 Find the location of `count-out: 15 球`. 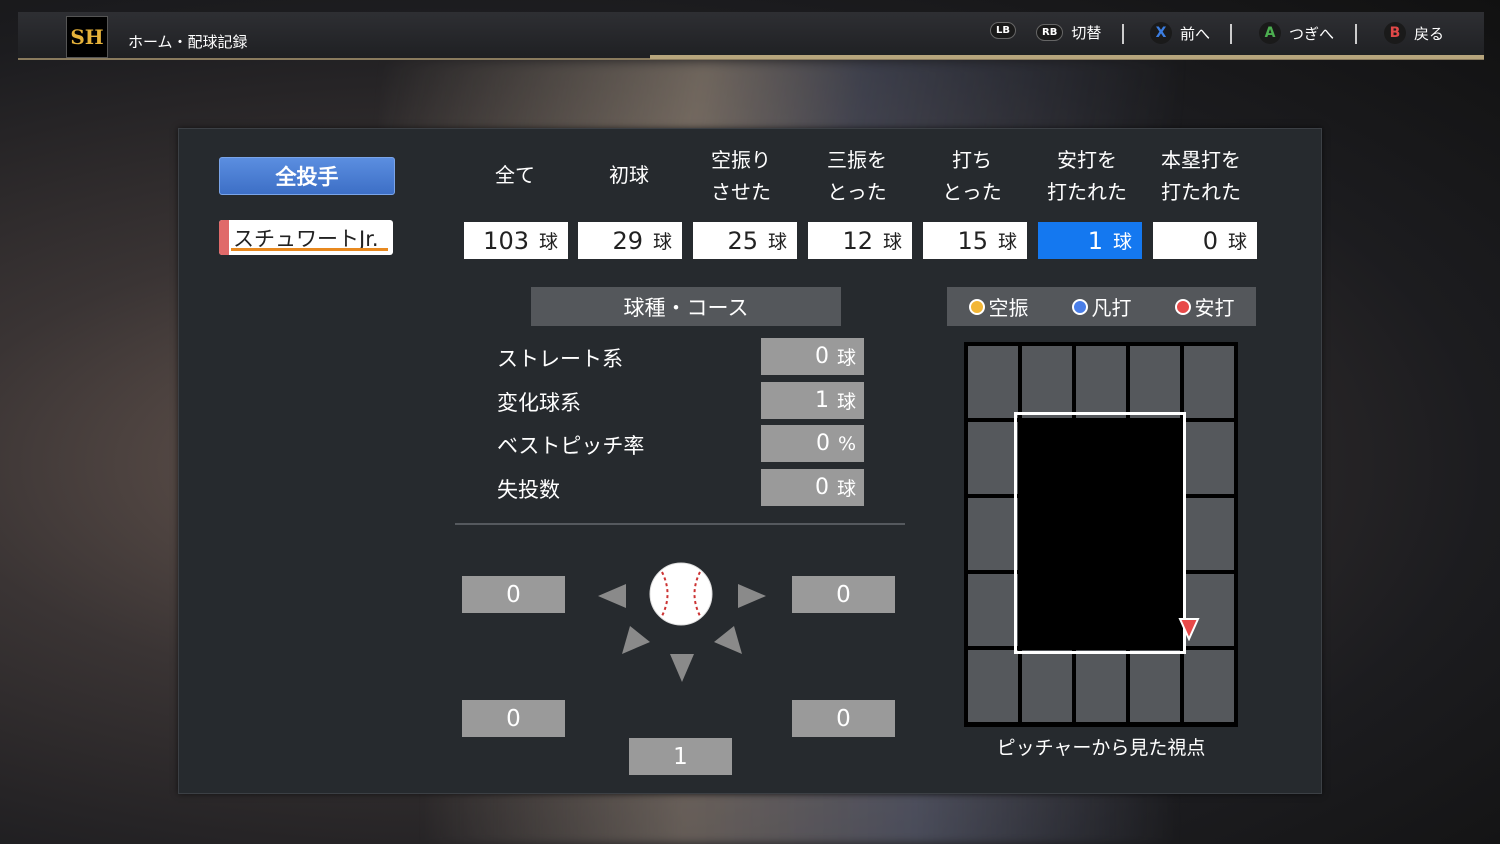

count-out: 15 球 is located at coordinates (975, 240).